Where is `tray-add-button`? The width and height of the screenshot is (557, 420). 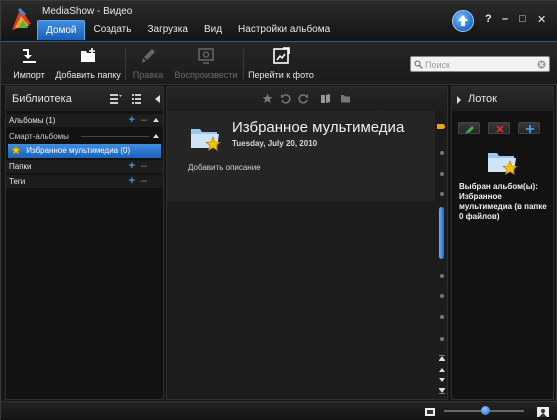
tray-add-button is located at coordinates (529, 128).